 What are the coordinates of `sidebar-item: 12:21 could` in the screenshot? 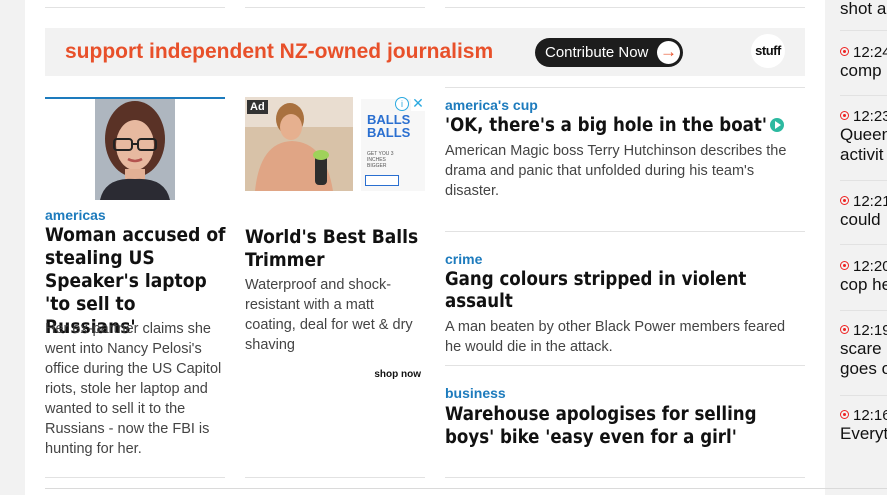 It's located at (863, 211).